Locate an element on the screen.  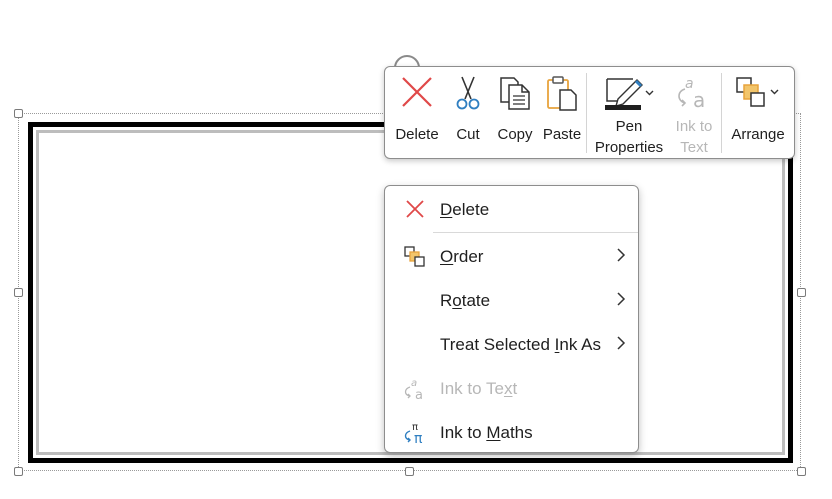
resize-handle-middle-left is located at coordinates (18, 292).